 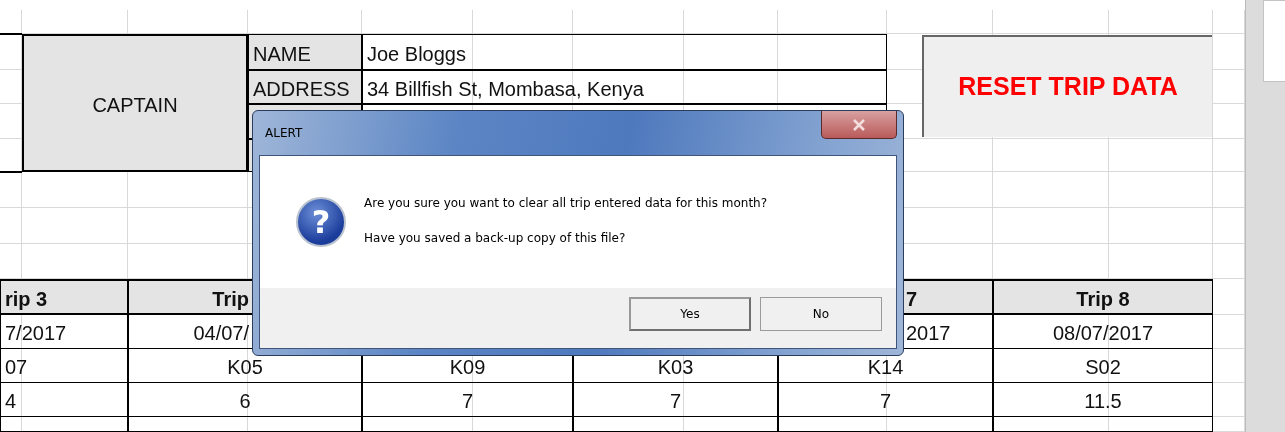 I want to click on scrollbar, so click(x=1265, y=216).